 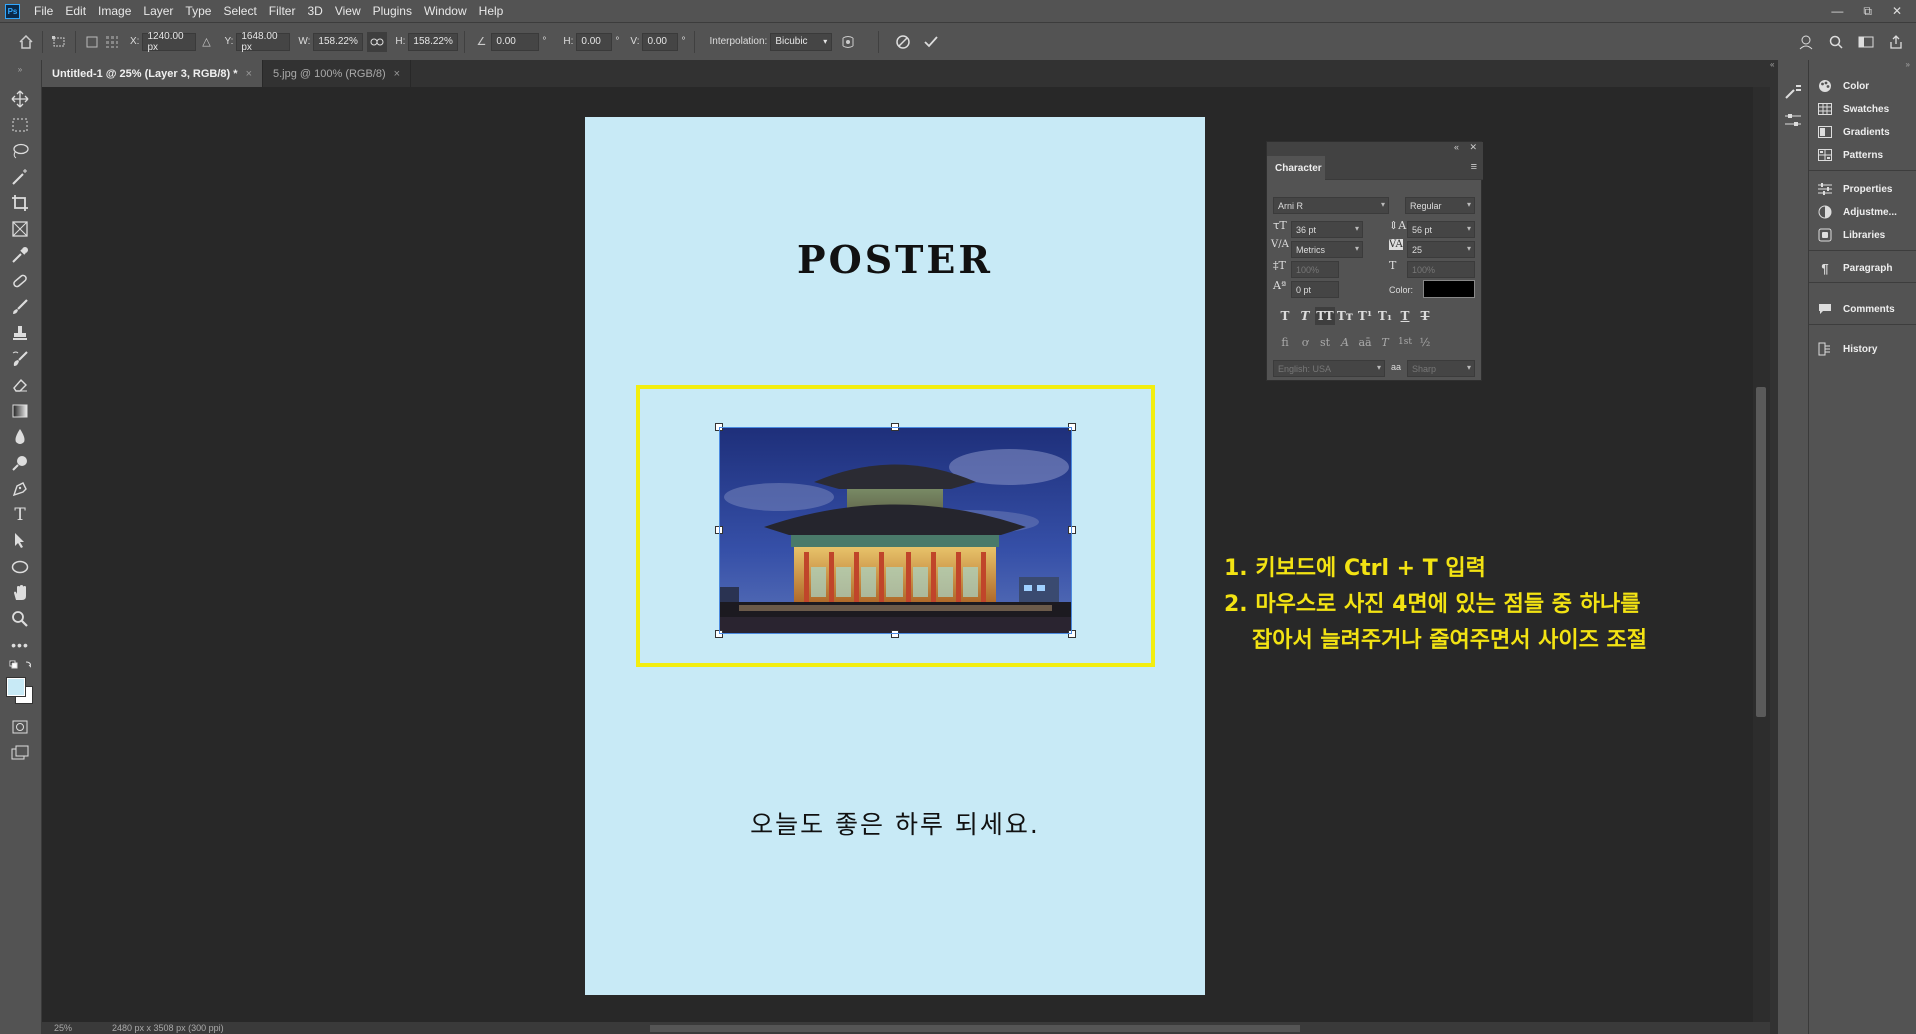 What do you see at coordinates (1405, 342) in the screenshot?
I see `ordinals-button: 1st` at bounding box center [1405, 342].